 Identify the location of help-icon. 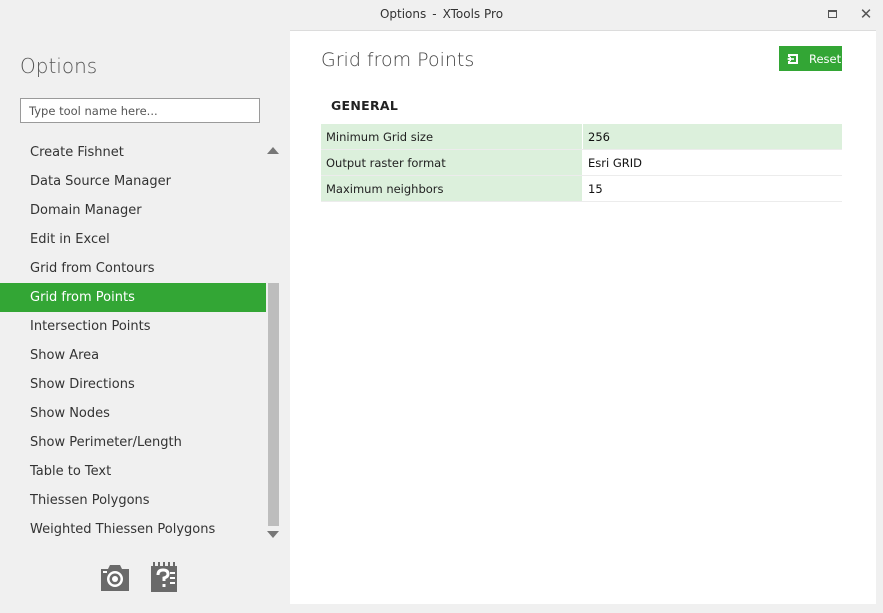
(164, 577).